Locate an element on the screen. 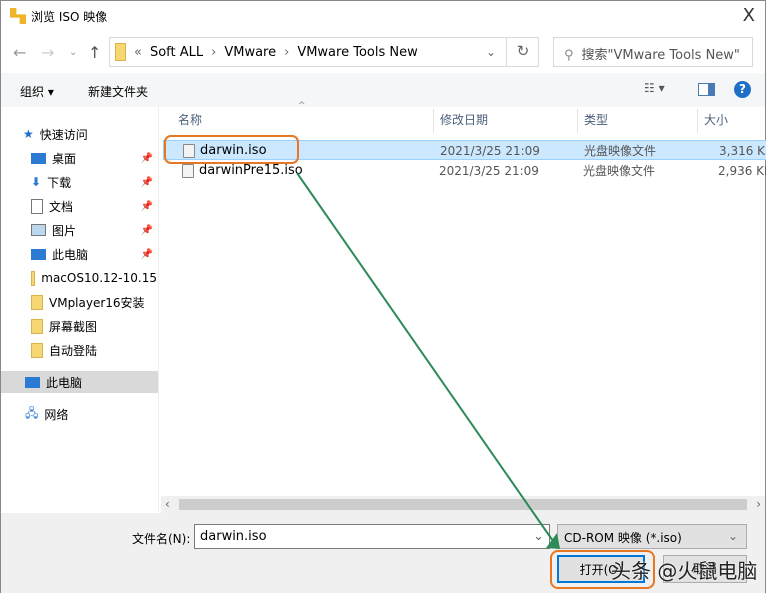  sidebar-item-autologin: 自动登陆 is located at coordinates (94, 350).